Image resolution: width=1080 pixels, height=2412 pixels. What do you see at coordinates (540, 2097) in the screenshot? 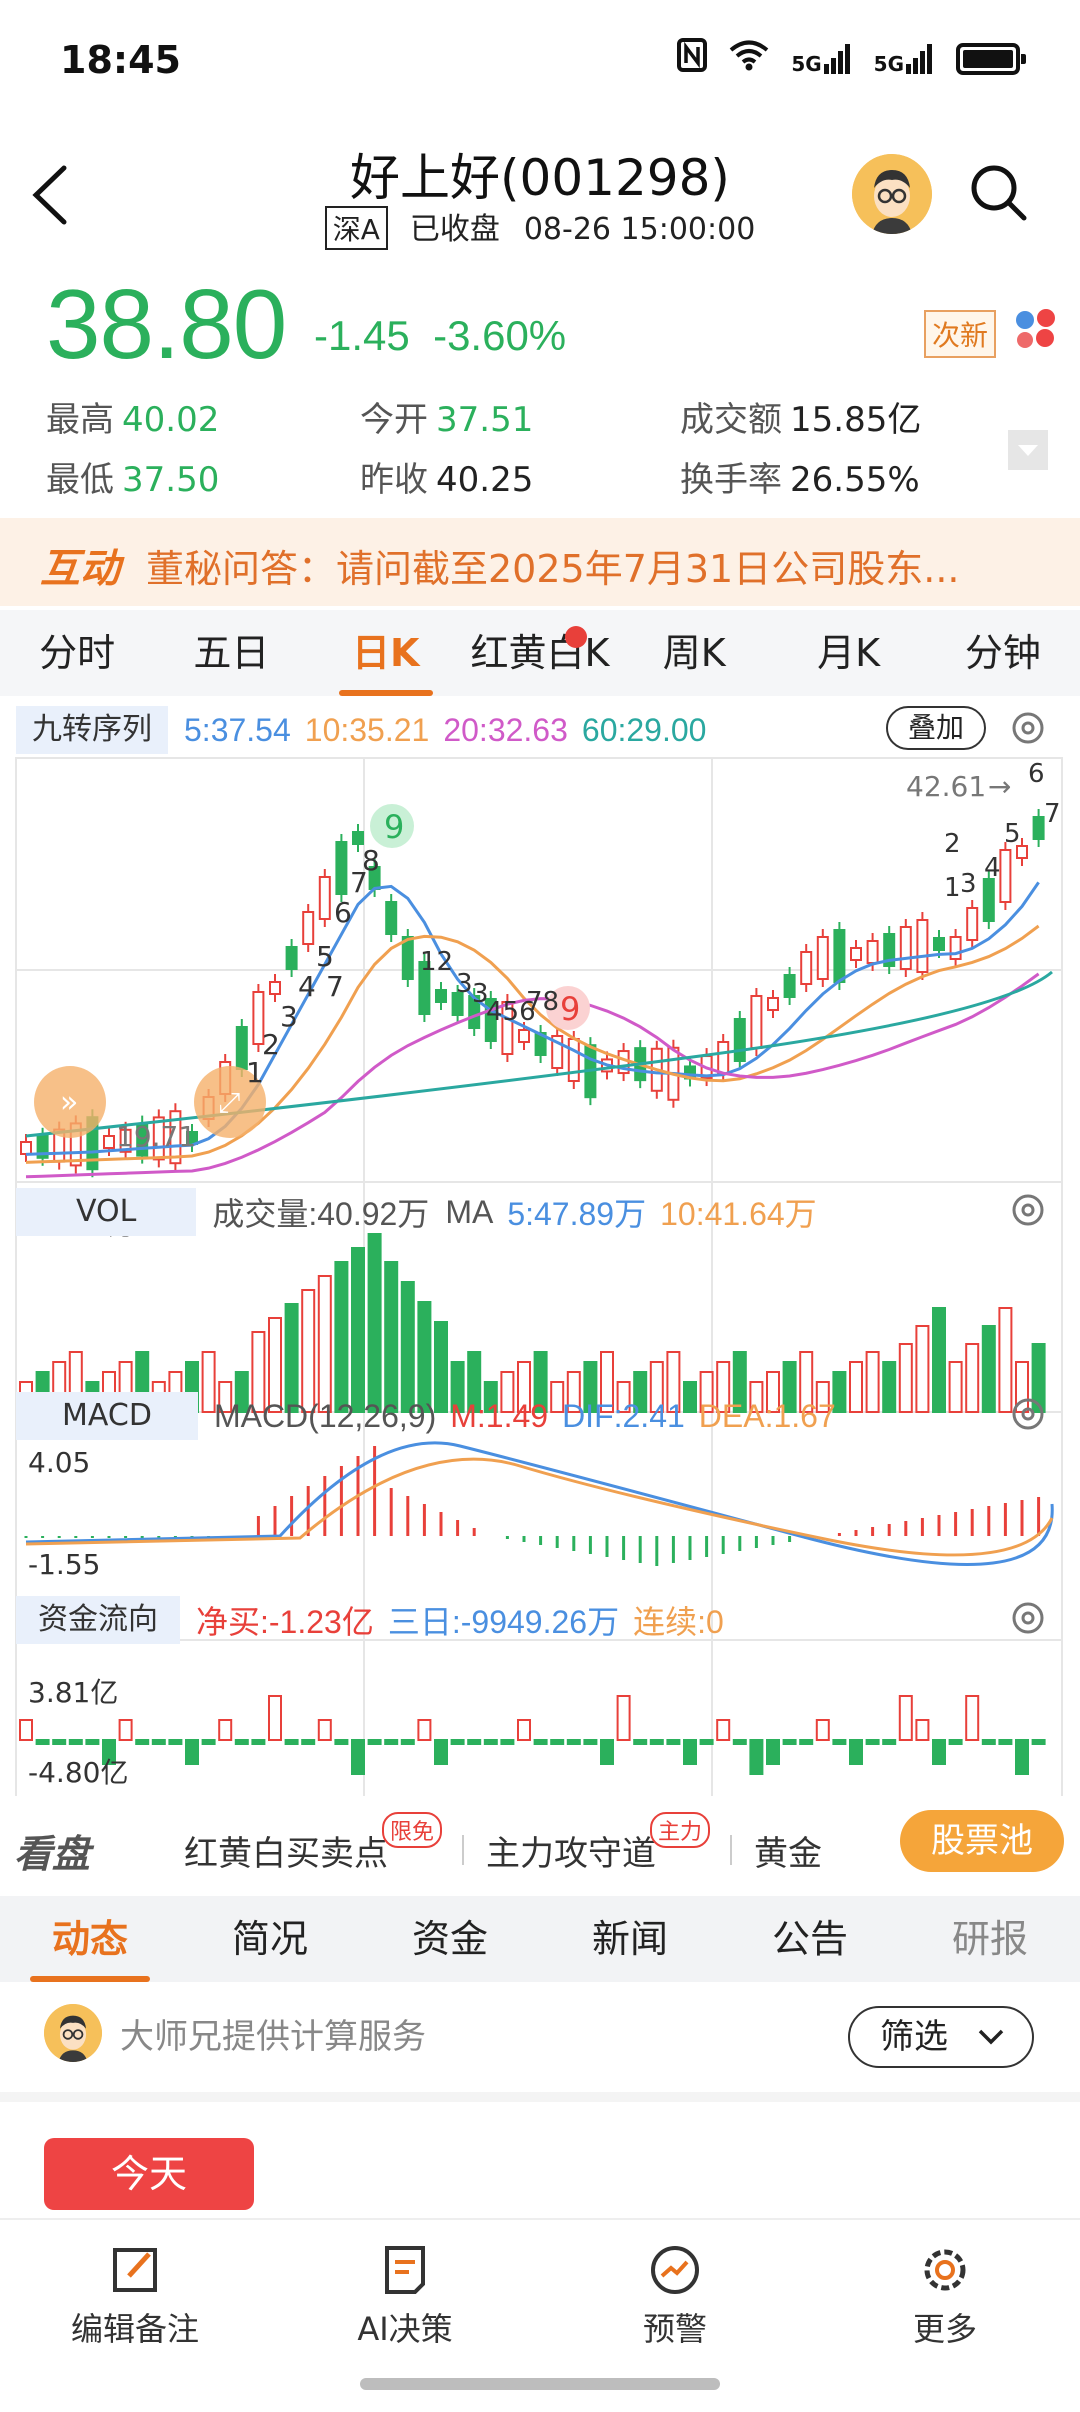
I see `divider` at bounding box center [540, 2097].